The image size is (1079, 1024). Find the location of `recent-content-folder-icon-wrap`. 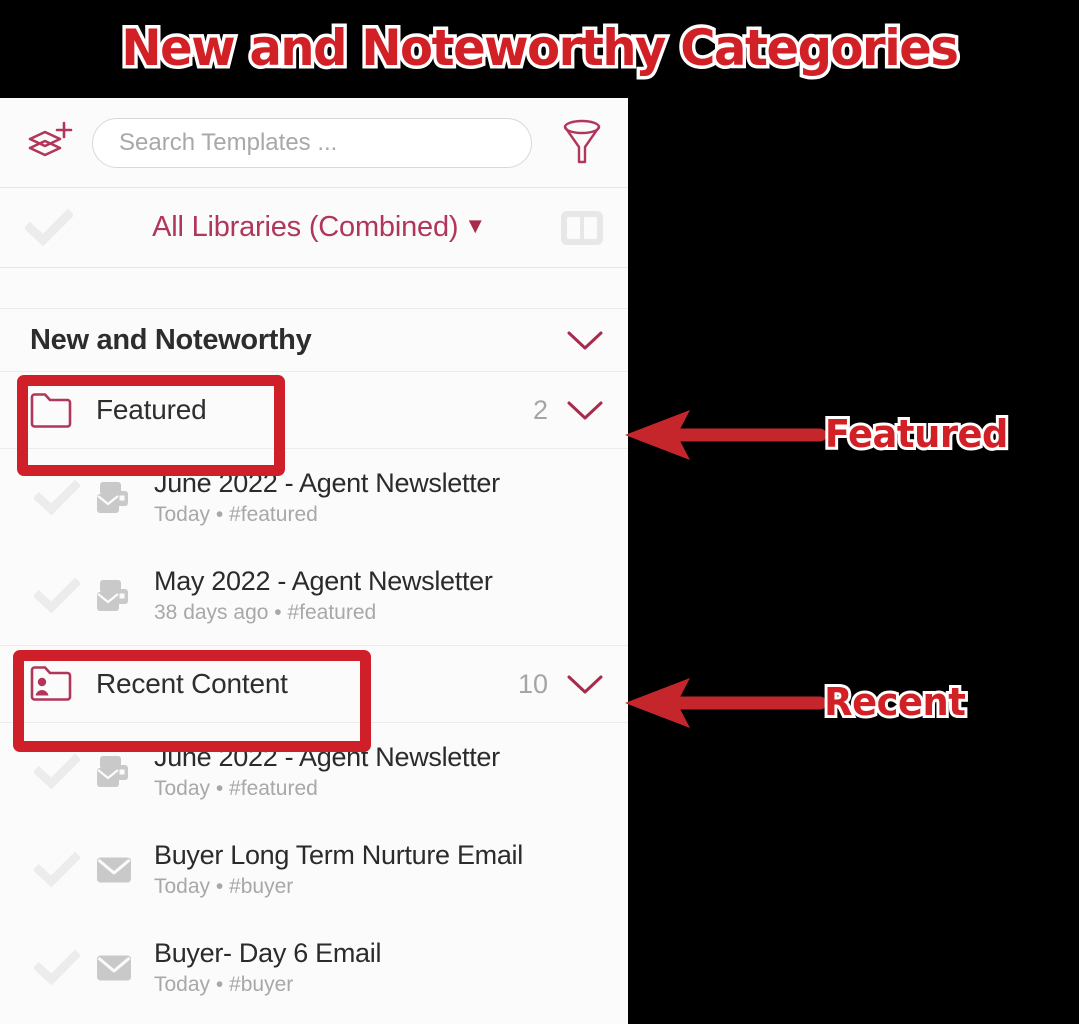

recent-content-folder-icon-wrap is located at coordinates (56, 684).